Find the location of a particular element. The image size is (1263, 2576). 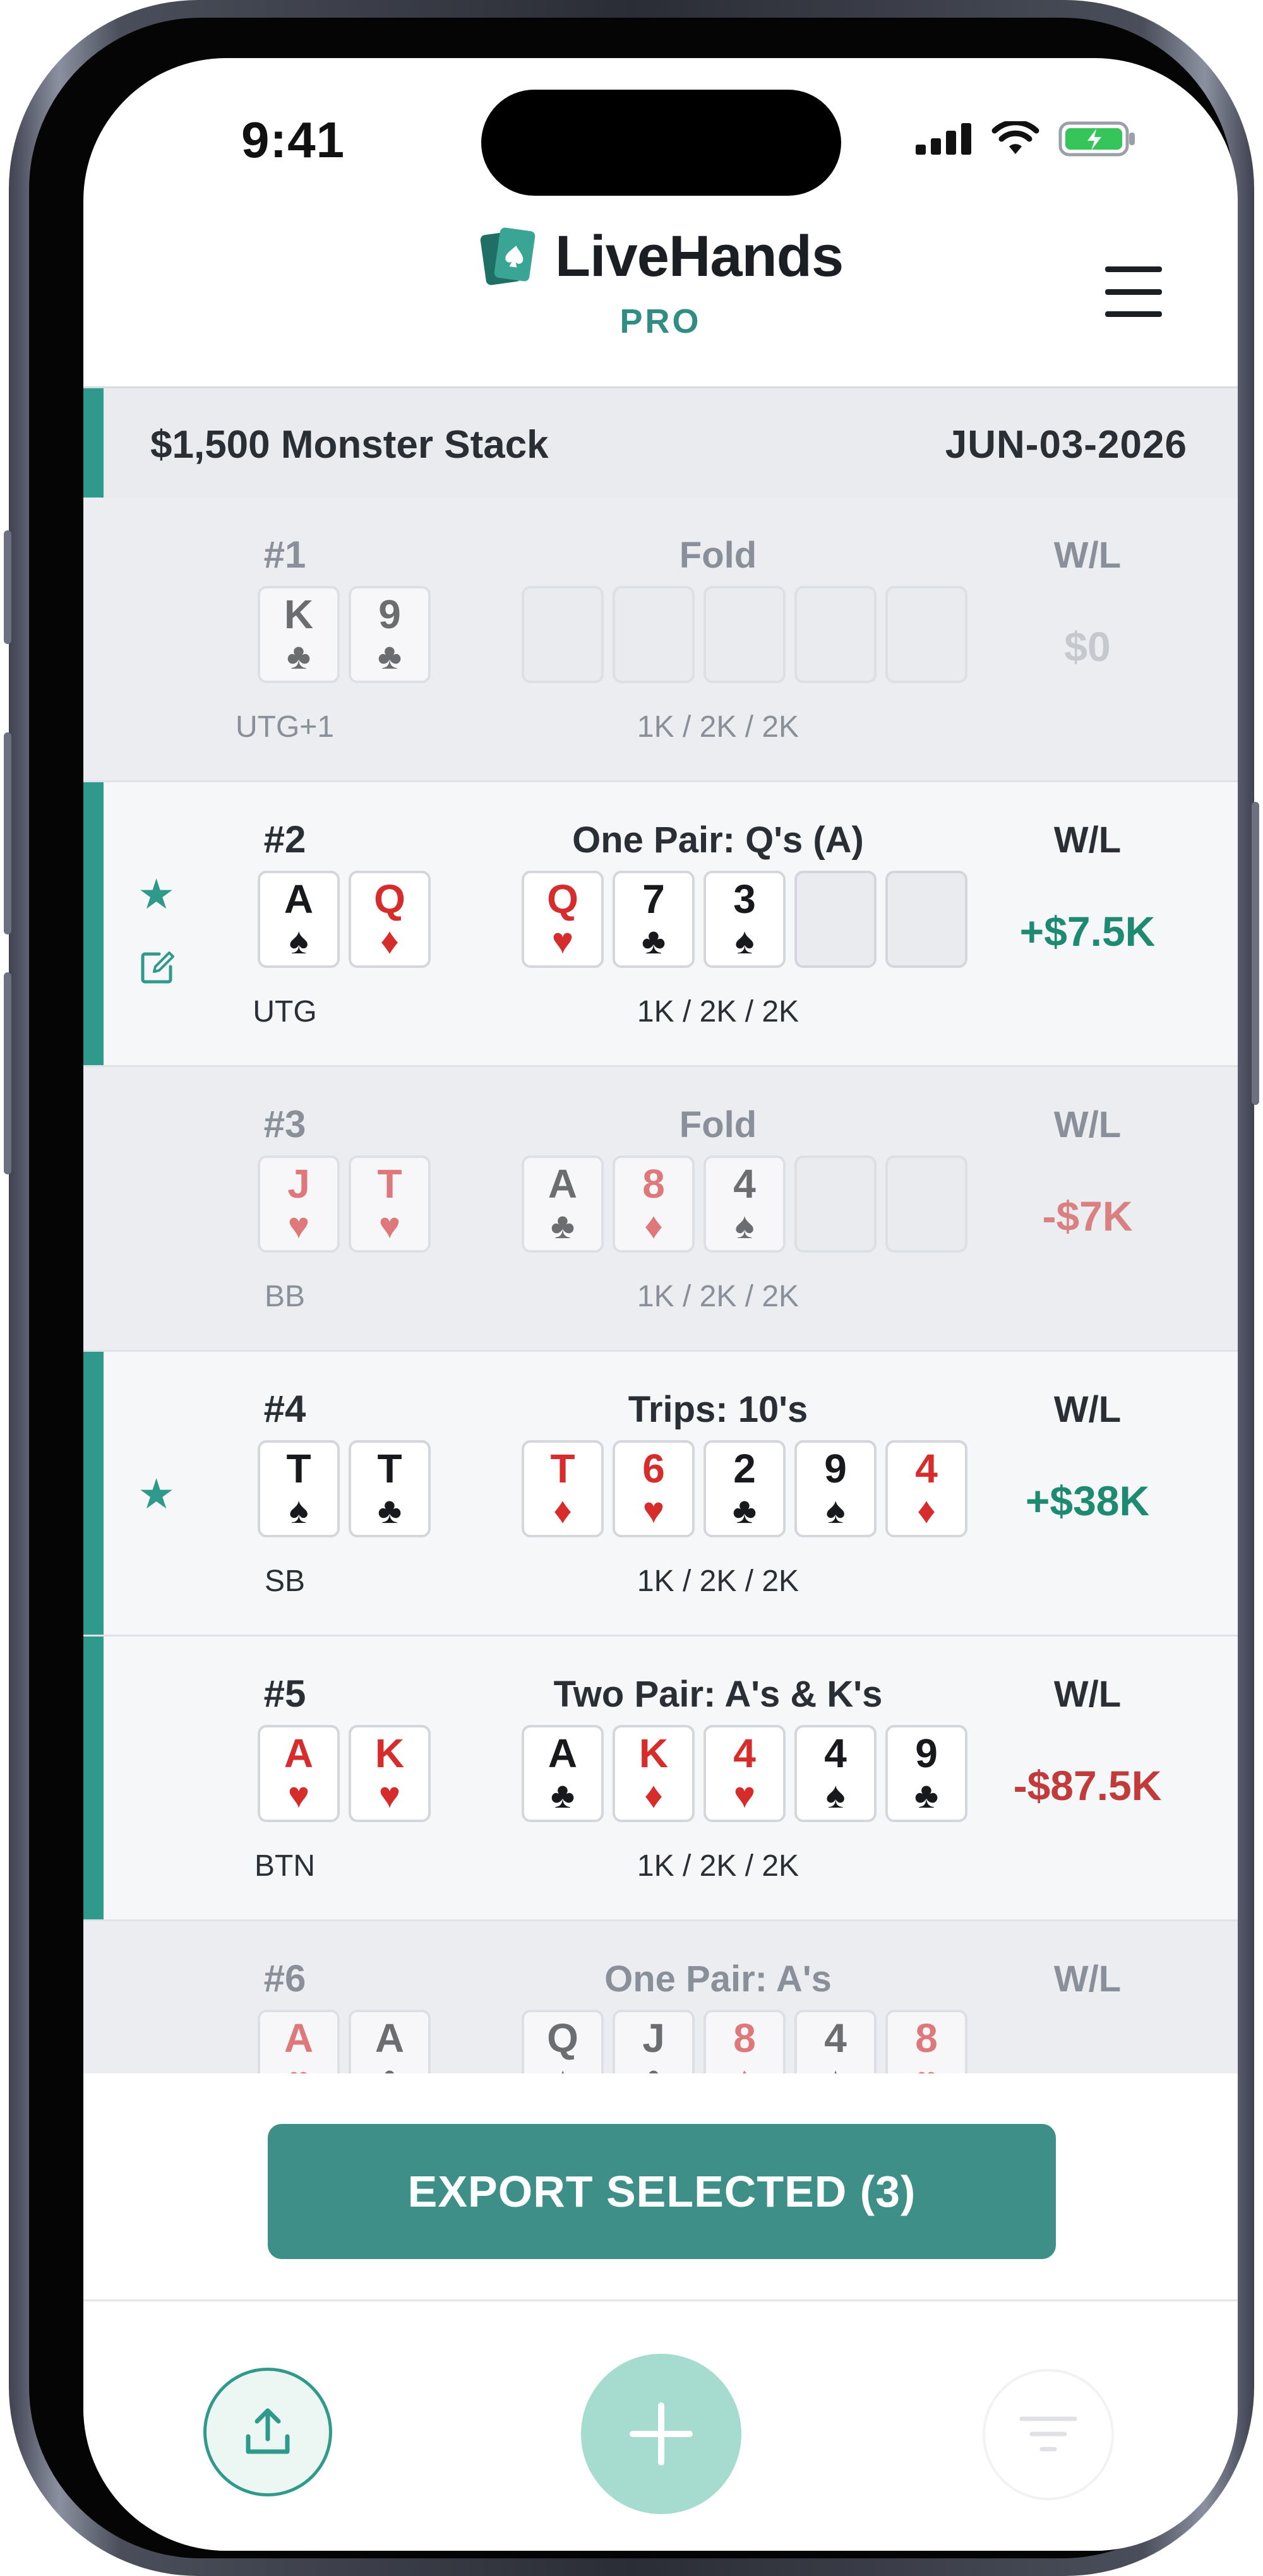

session-accent-bar is located at coordinates (93, 443).